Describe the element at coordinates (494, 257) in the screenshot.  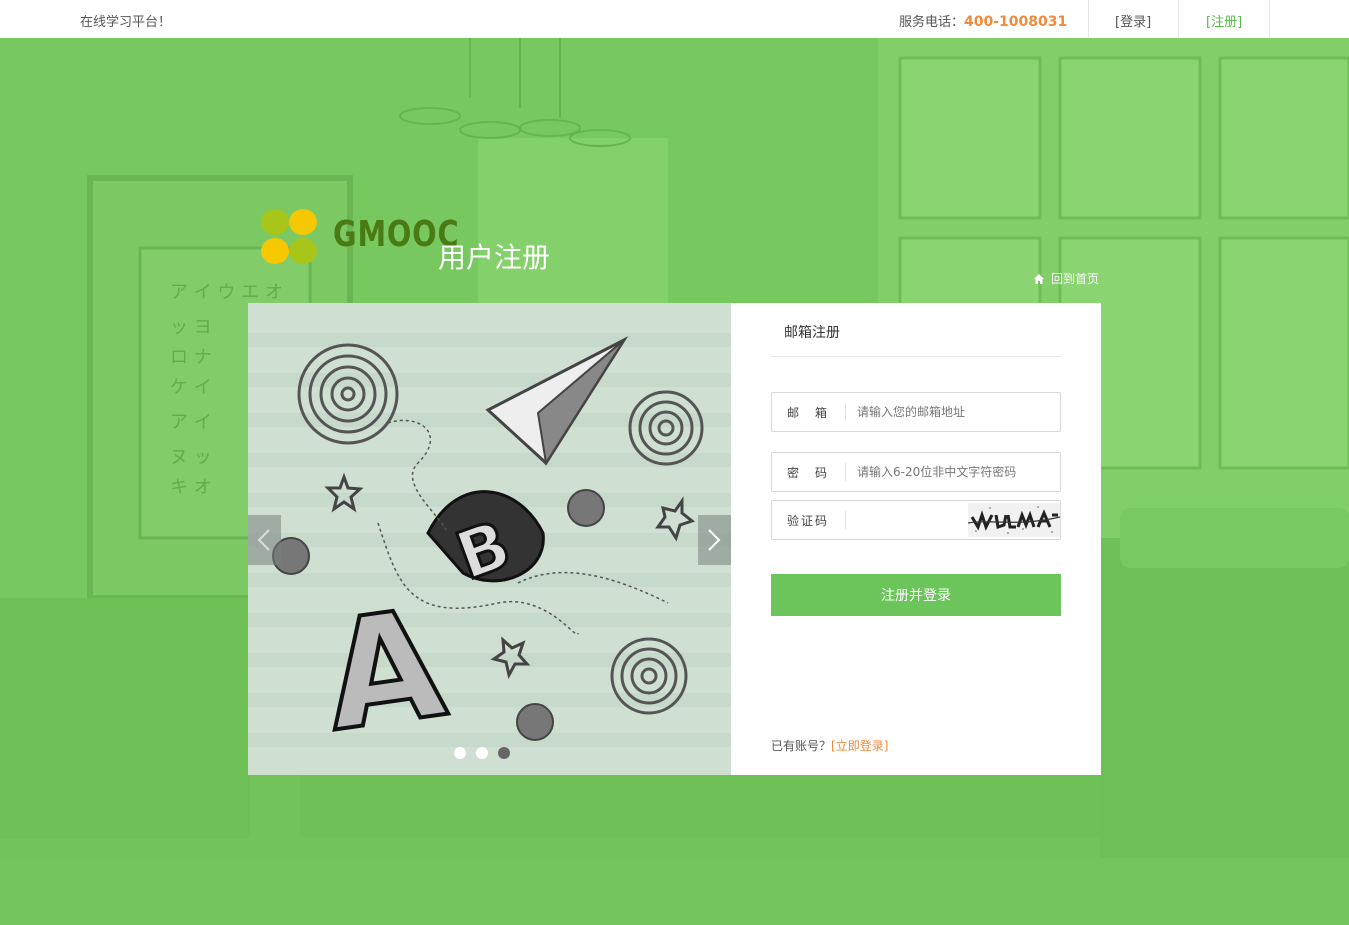
I see `page-title: 用户注册` at that location.